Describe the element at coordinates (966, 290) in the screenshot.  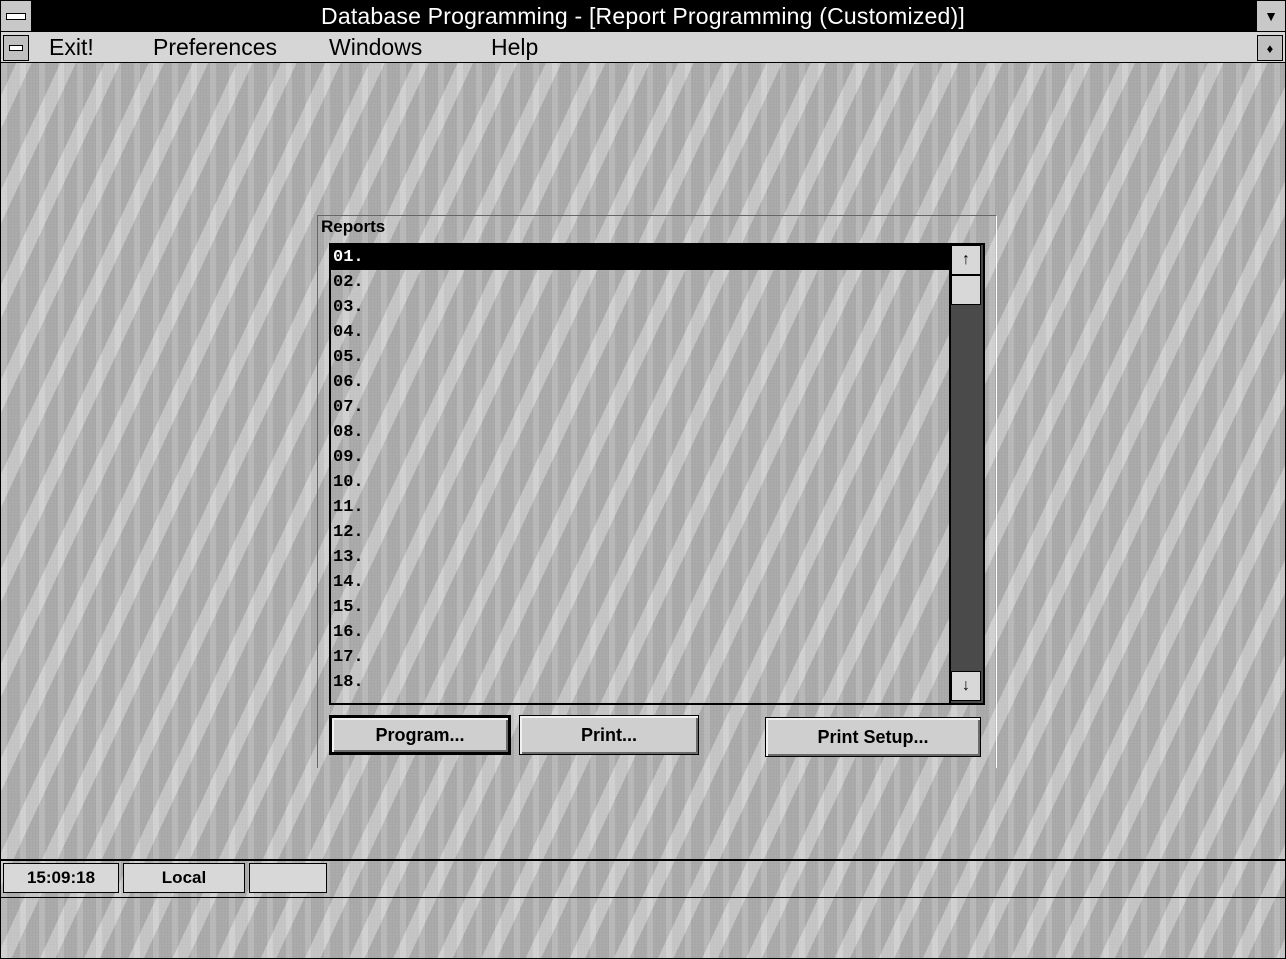
I see `scroll-thumb` at that location.